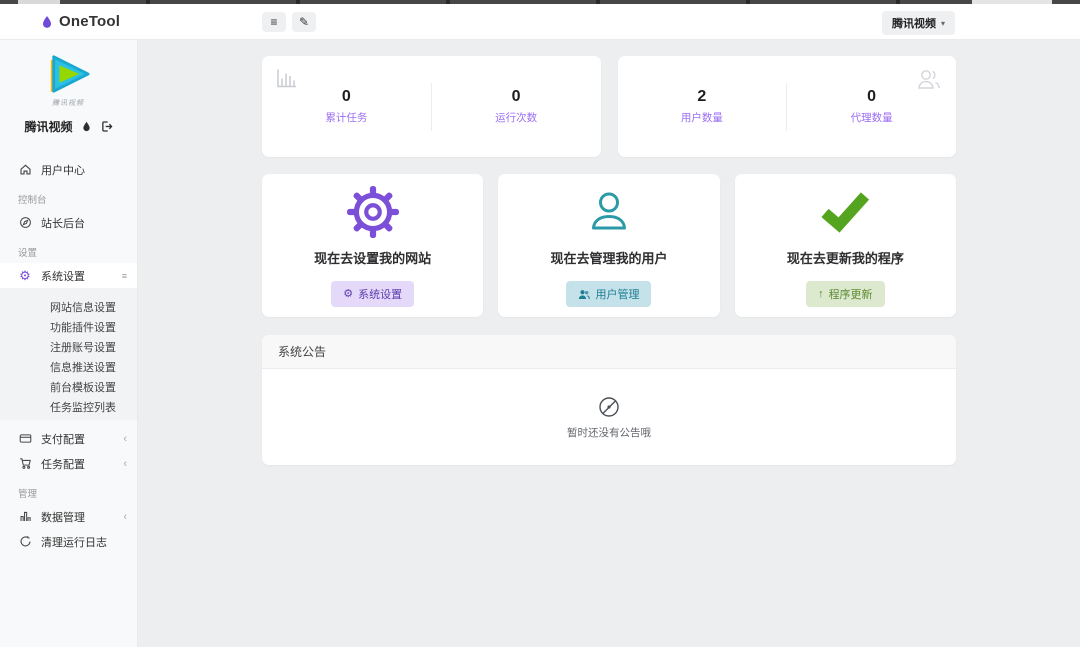  I want to click on action-card-update: 现在去更新我的程序 ↑ 程序更新, so click(845, 245).